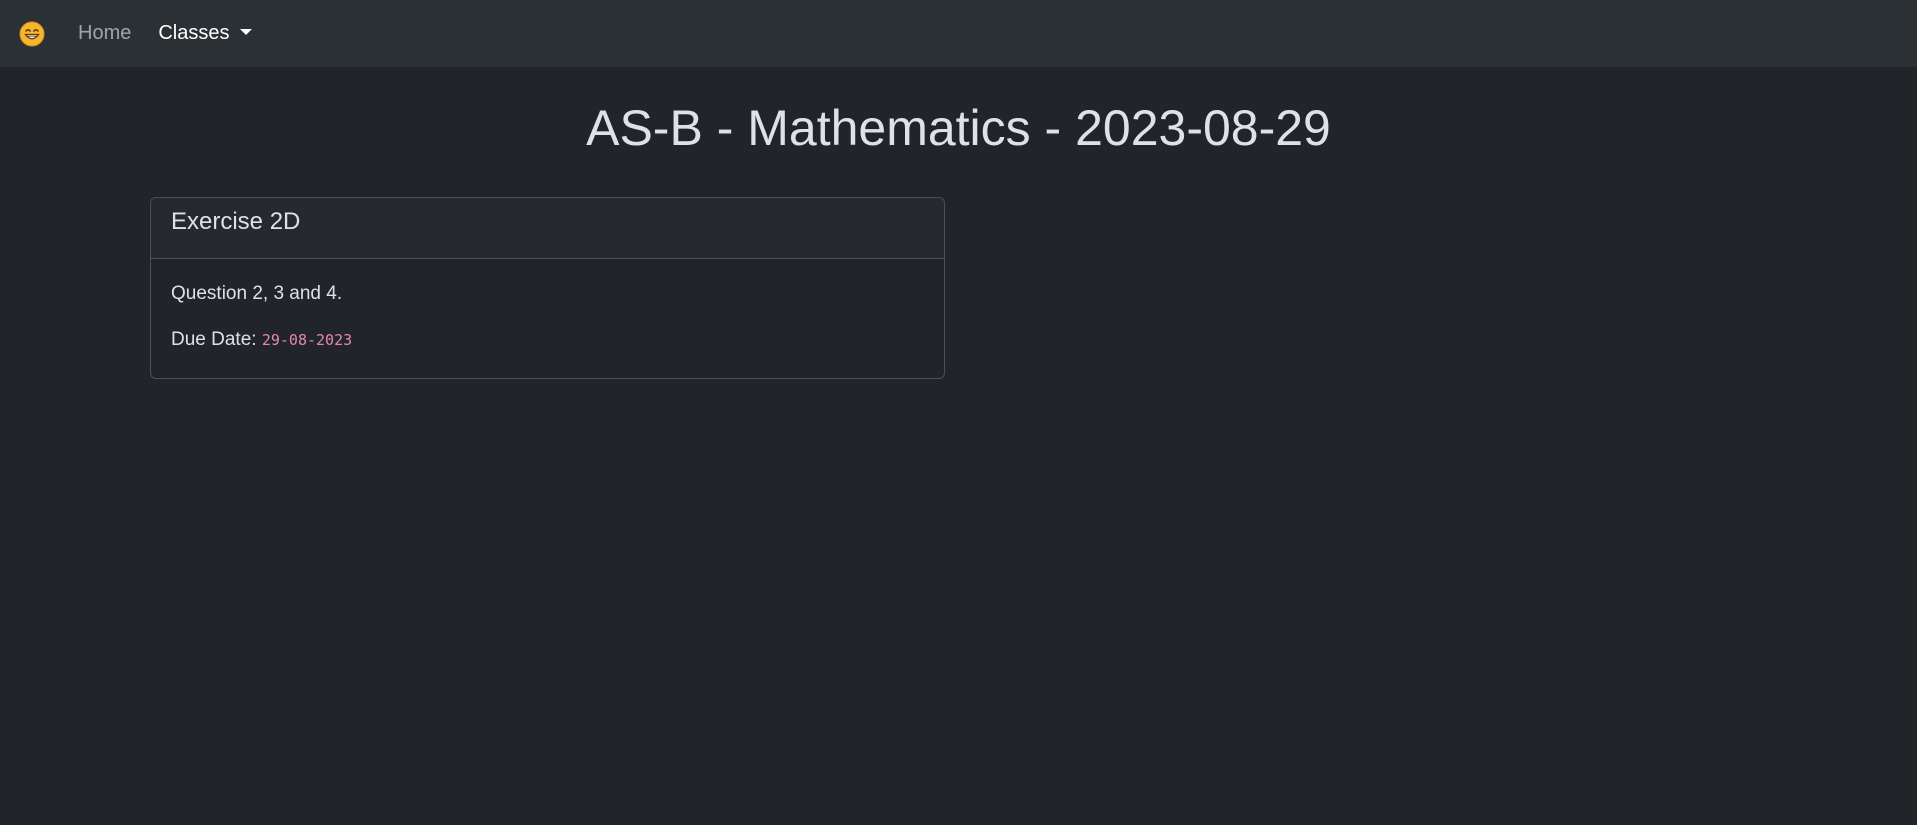 This screenshot has height=825, width=1917. Describe the element at coordinates (214, 339) in the screenshot. I see `due-date-label: Due Date:` at that location.